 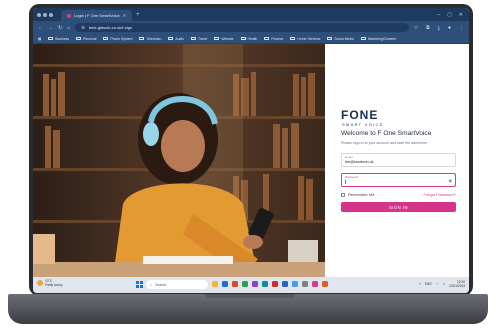 I want to click on bookmark-social-media: Social Media, so click(x=340, y=38).